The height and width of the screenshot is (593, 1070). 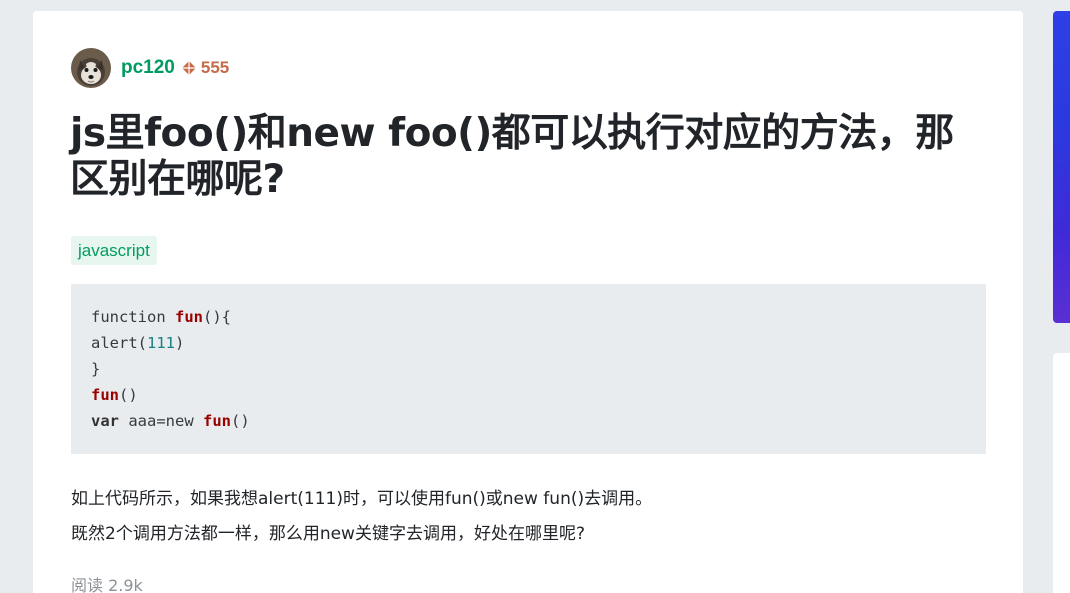 I want to click on code-token: function, so click(x=133, y=317).